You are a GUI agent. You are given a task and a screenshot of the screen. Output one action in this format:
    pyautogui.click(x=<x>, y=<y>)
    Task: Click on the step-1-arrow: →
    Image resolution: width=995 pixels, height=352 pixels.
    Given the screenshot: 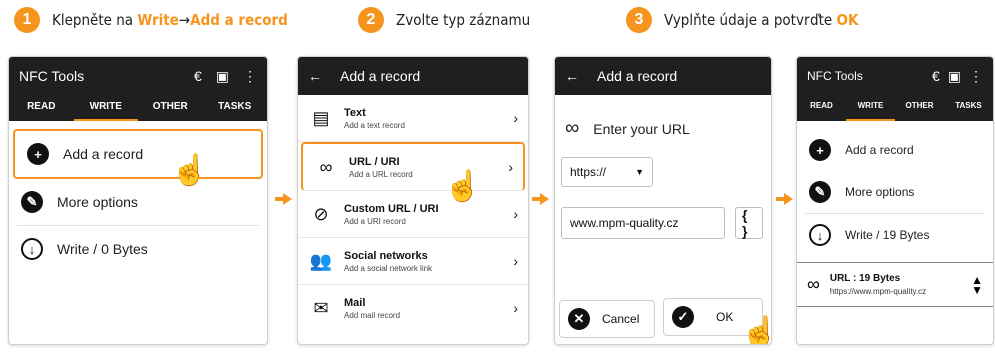 What is the action you would take?
    pyautogui.click(x=184, y=20)
    